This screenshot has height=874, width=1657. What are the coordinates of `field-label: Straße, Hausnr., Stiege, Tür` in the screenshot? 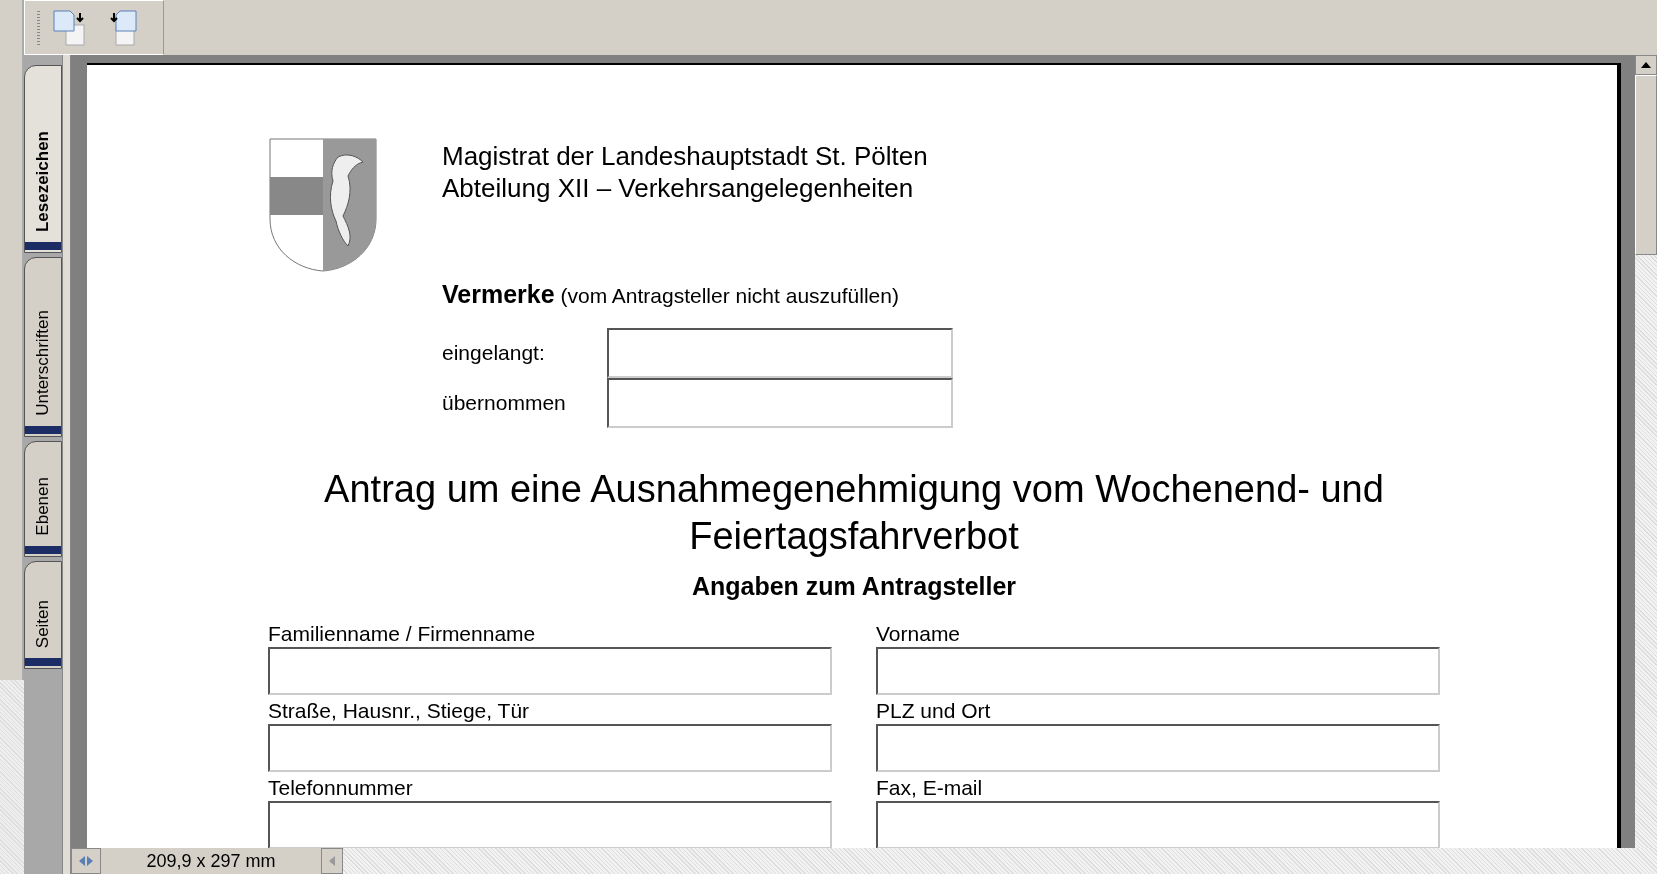 It's located at (399, 711).